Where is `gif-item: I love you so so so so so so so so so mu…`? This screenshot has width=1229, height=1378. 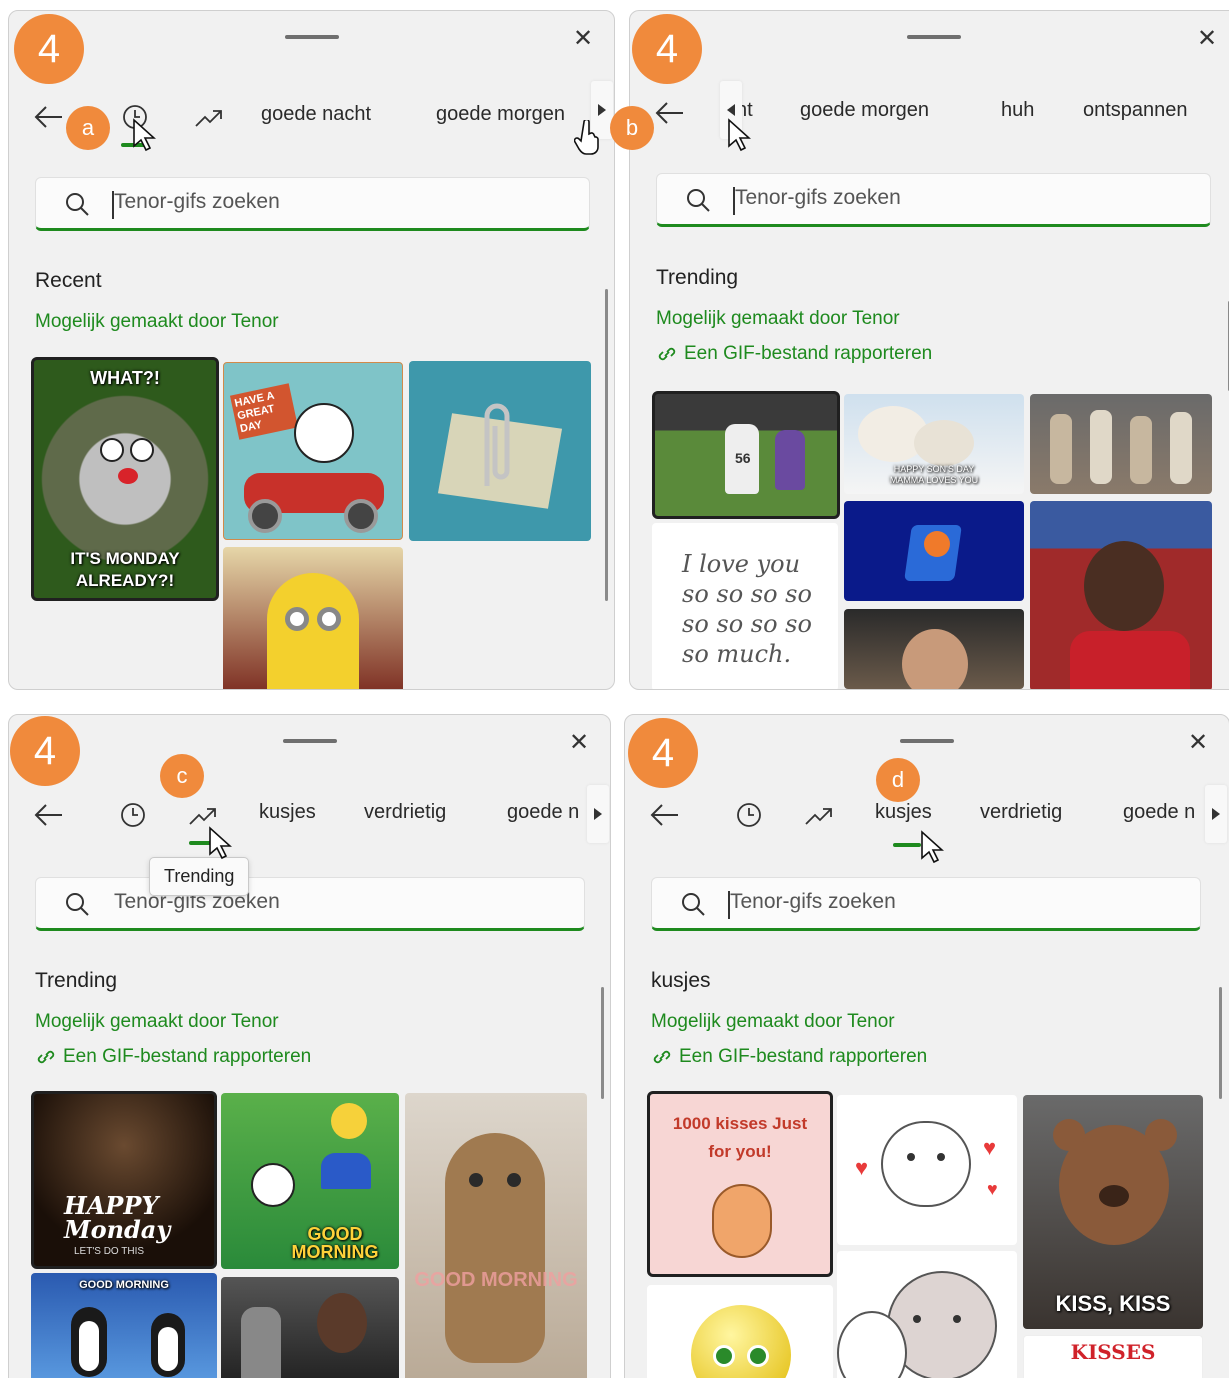 gif-item: I love you so so so so so so so so so mu… is located at coordinates (745, 606).